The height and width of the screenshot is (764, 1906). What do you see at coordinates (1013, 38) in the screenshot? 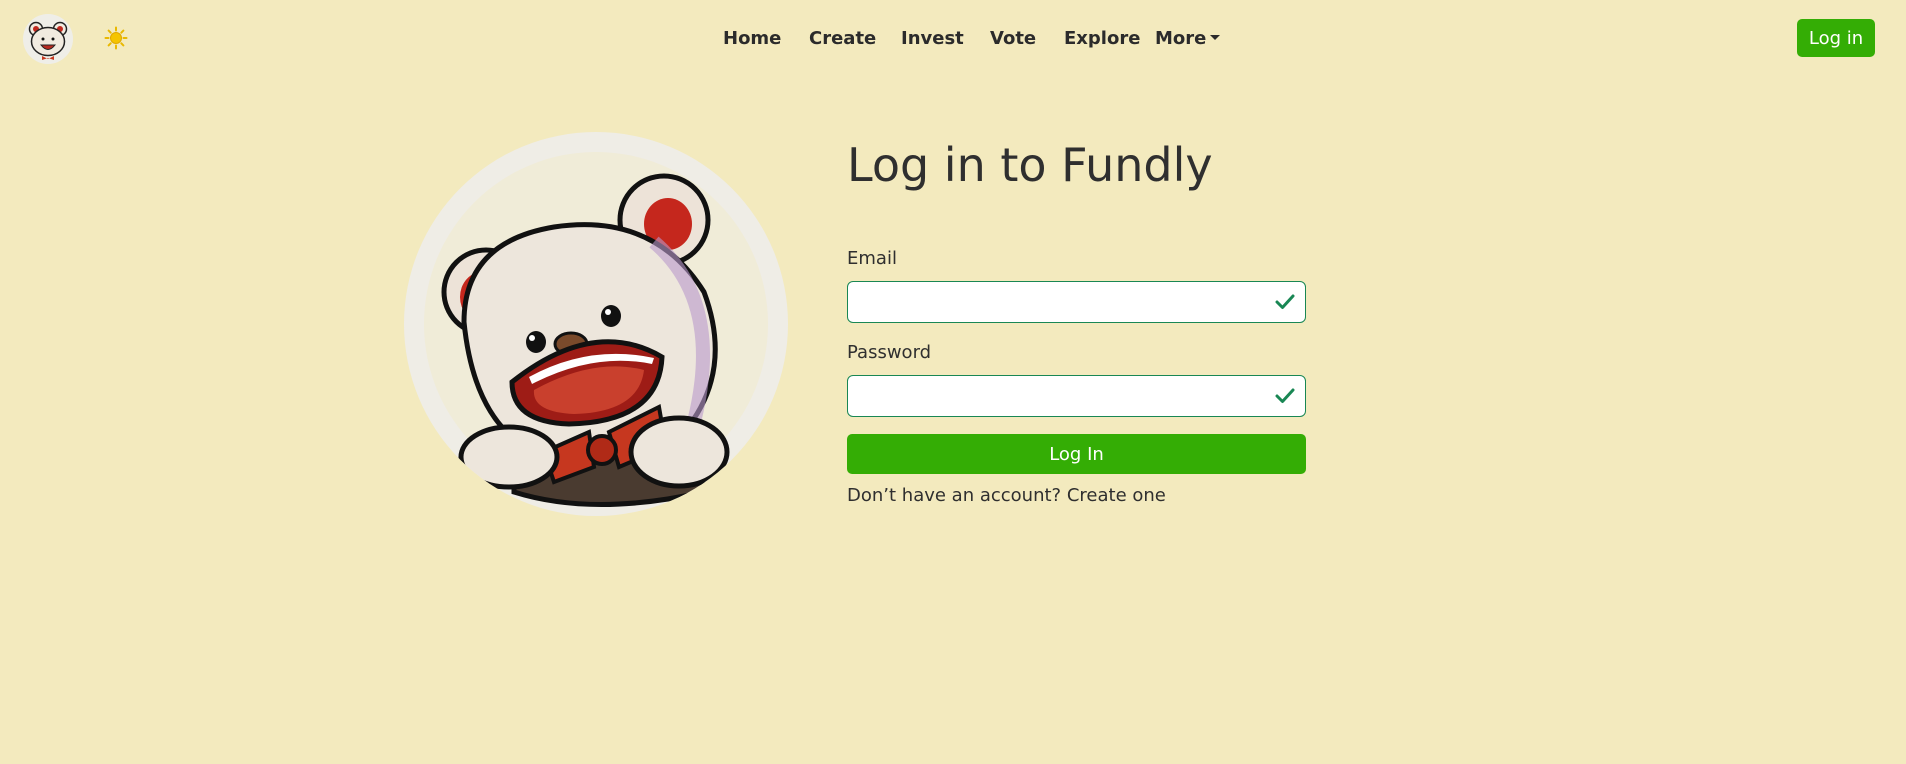
I see `nav-link-vote: Vote` at bounding box center [1013, 38].